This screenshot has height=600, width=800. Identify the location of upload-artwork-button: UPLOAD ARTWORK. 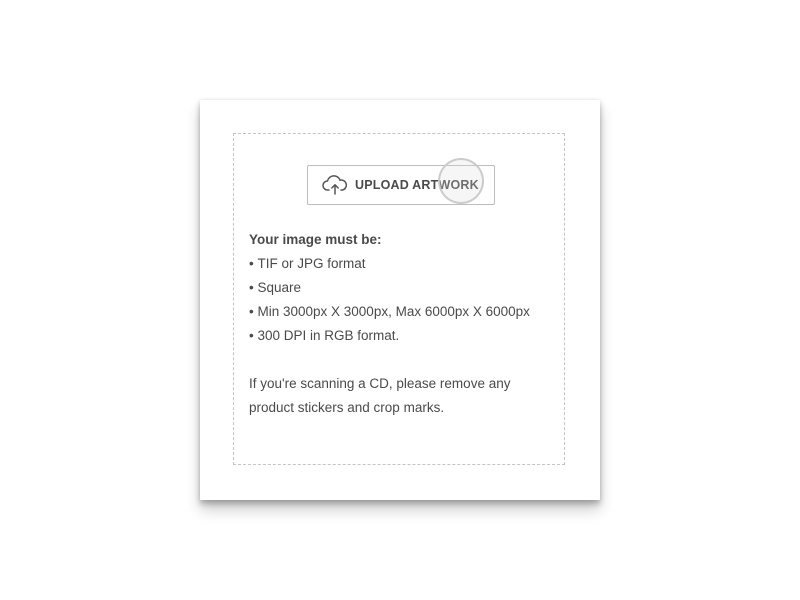
(401, 185).